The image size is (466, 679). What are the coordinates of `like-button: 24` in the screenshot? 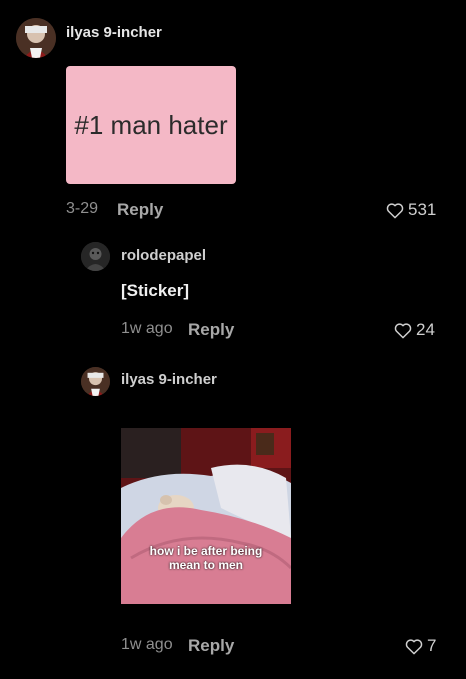 It's located at (414, 330).